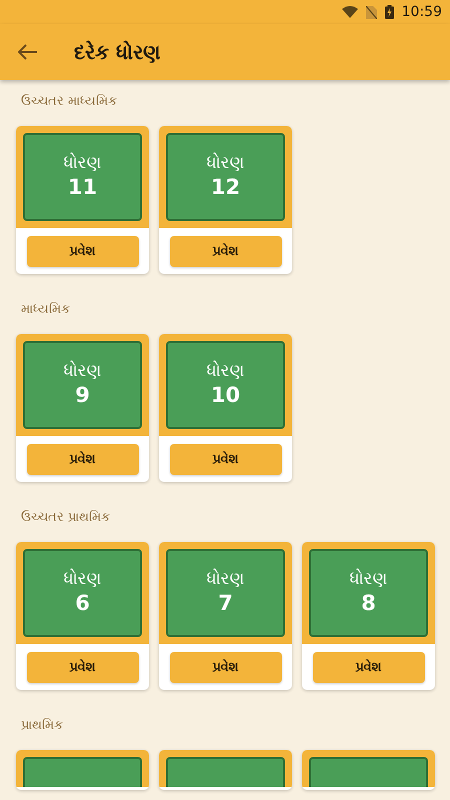 This screenshot has height=800, width=450. I want to click on section-heading: ઉચ્ચતર માધ્યમિક, so click(69, 102).